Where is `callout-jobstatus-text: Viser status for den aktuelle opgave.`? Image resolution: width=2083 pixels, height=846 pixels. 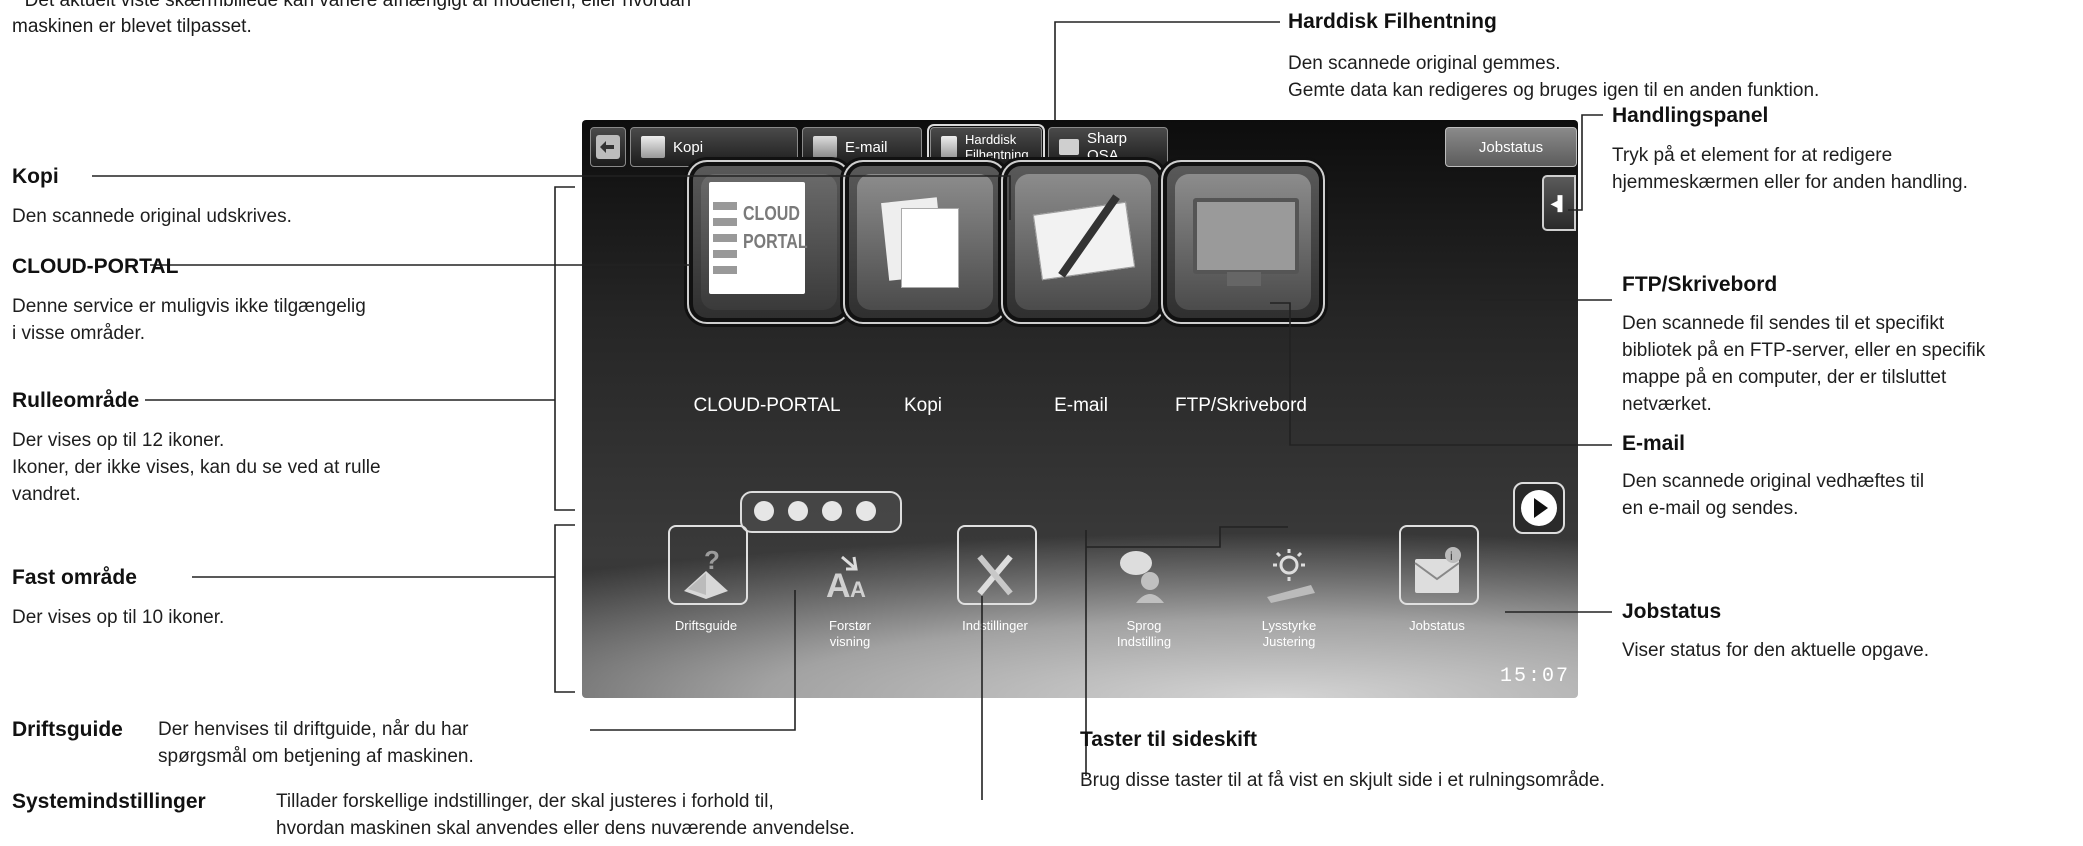
callout-jobstatus-text: Viser status for den aktuelle opgave. is located at coordinates (1776, 650).